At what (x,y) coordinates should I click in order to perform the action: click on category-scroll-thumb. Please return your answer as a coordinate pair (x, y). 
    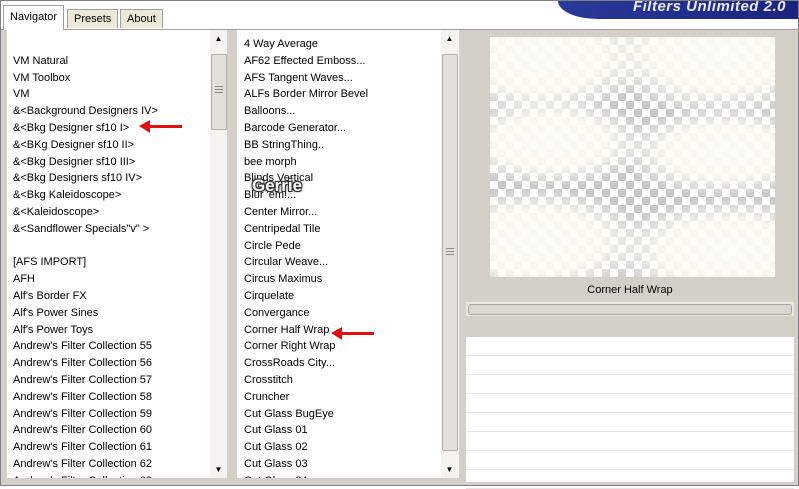
    Looking at the image, I should click on (219, 92).